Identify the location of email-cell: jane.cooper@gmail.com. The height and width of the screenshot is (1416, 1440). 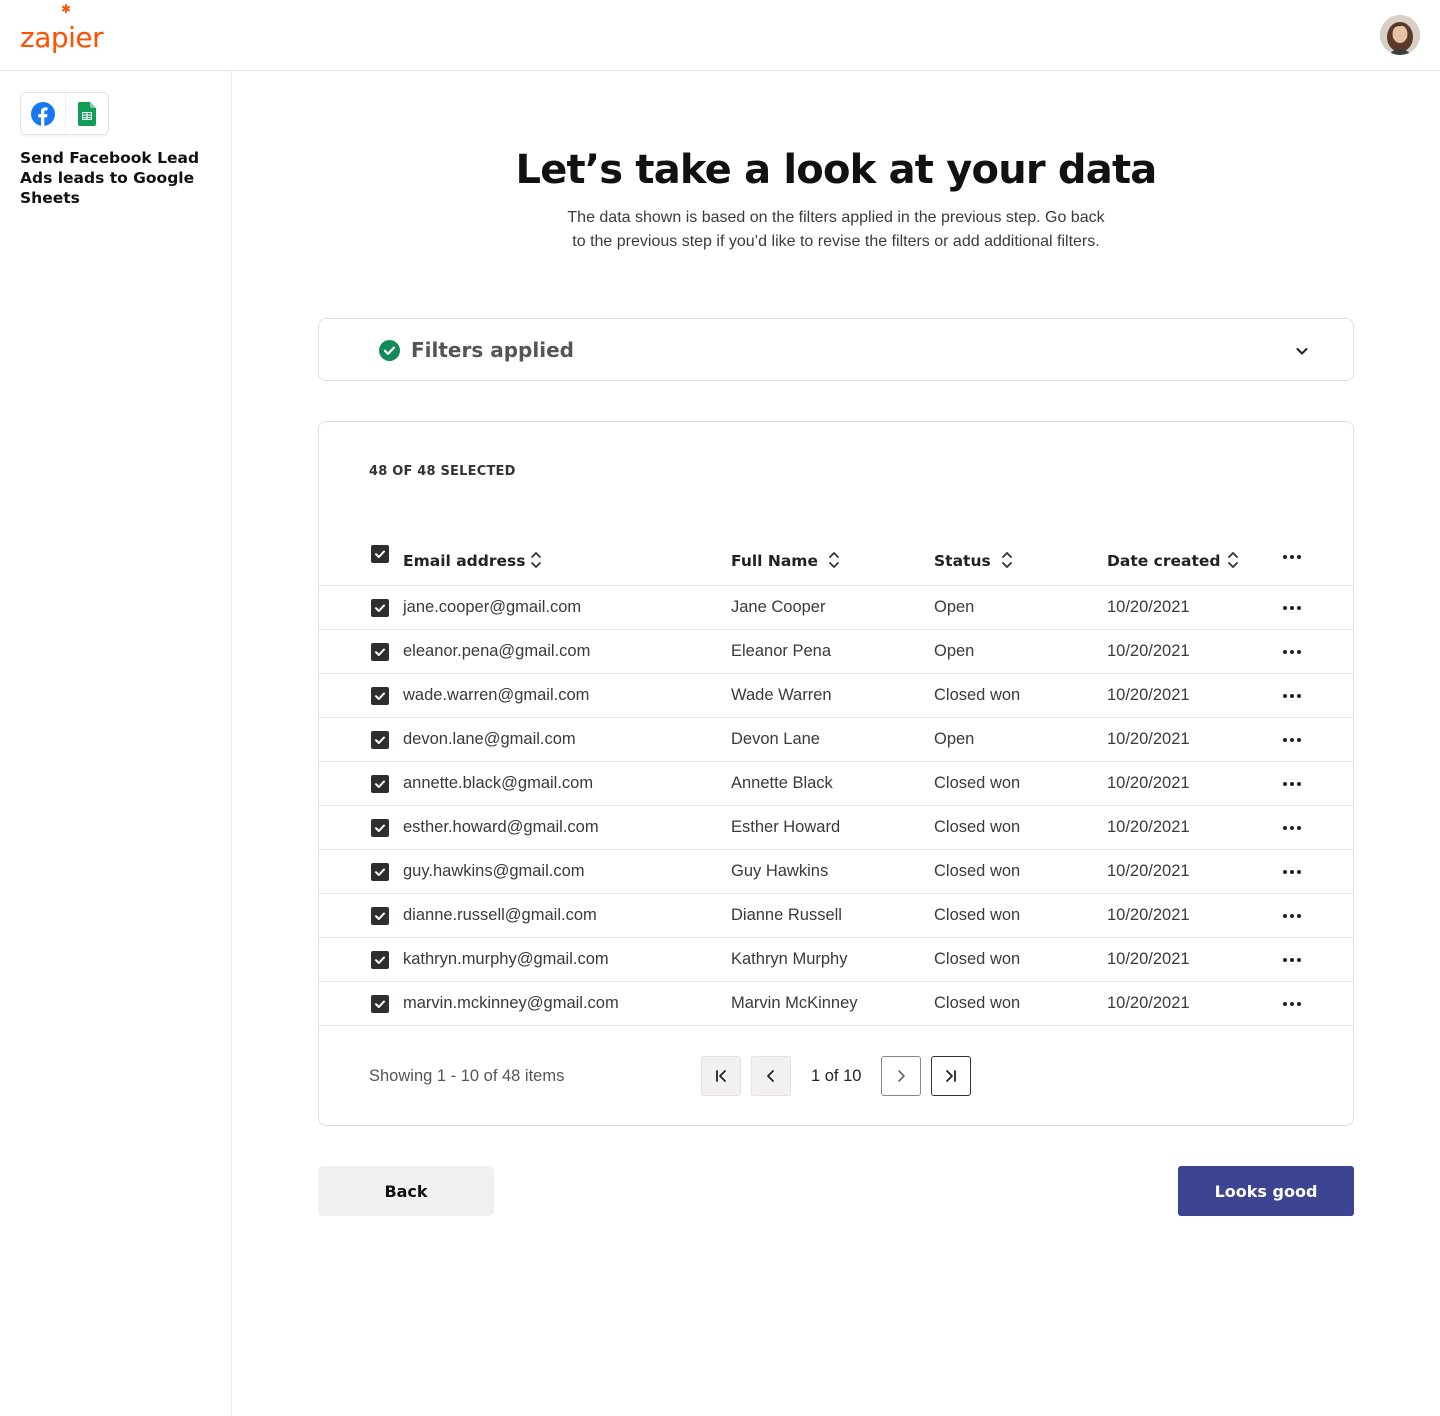
(492, 607).